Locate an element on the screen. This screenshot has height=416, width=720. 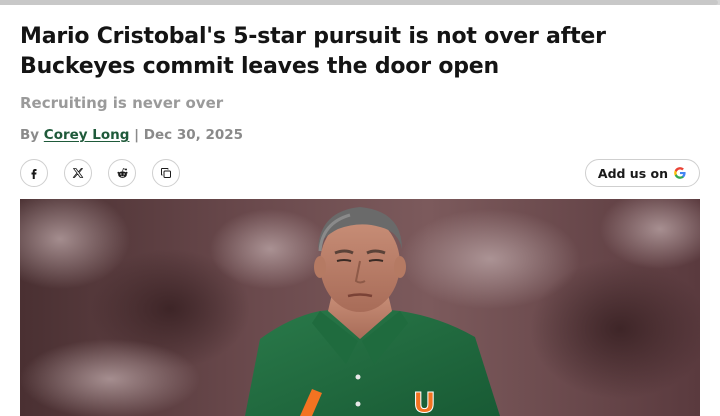
reddit-icon is located at coordinates (122, 172).